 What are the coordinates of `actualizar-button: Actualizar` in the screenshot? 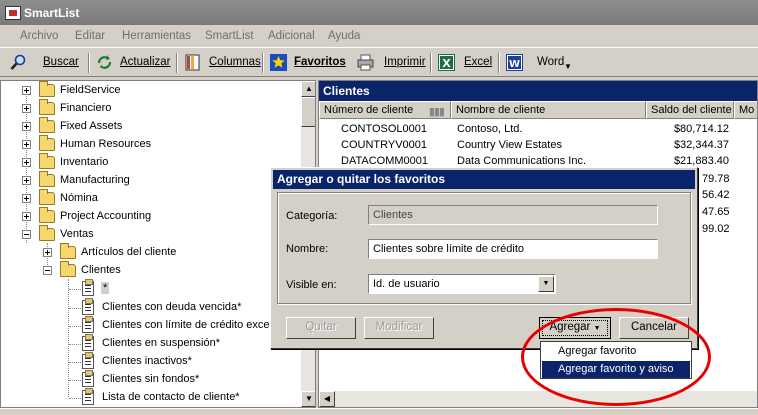 It's located at (133, 63).